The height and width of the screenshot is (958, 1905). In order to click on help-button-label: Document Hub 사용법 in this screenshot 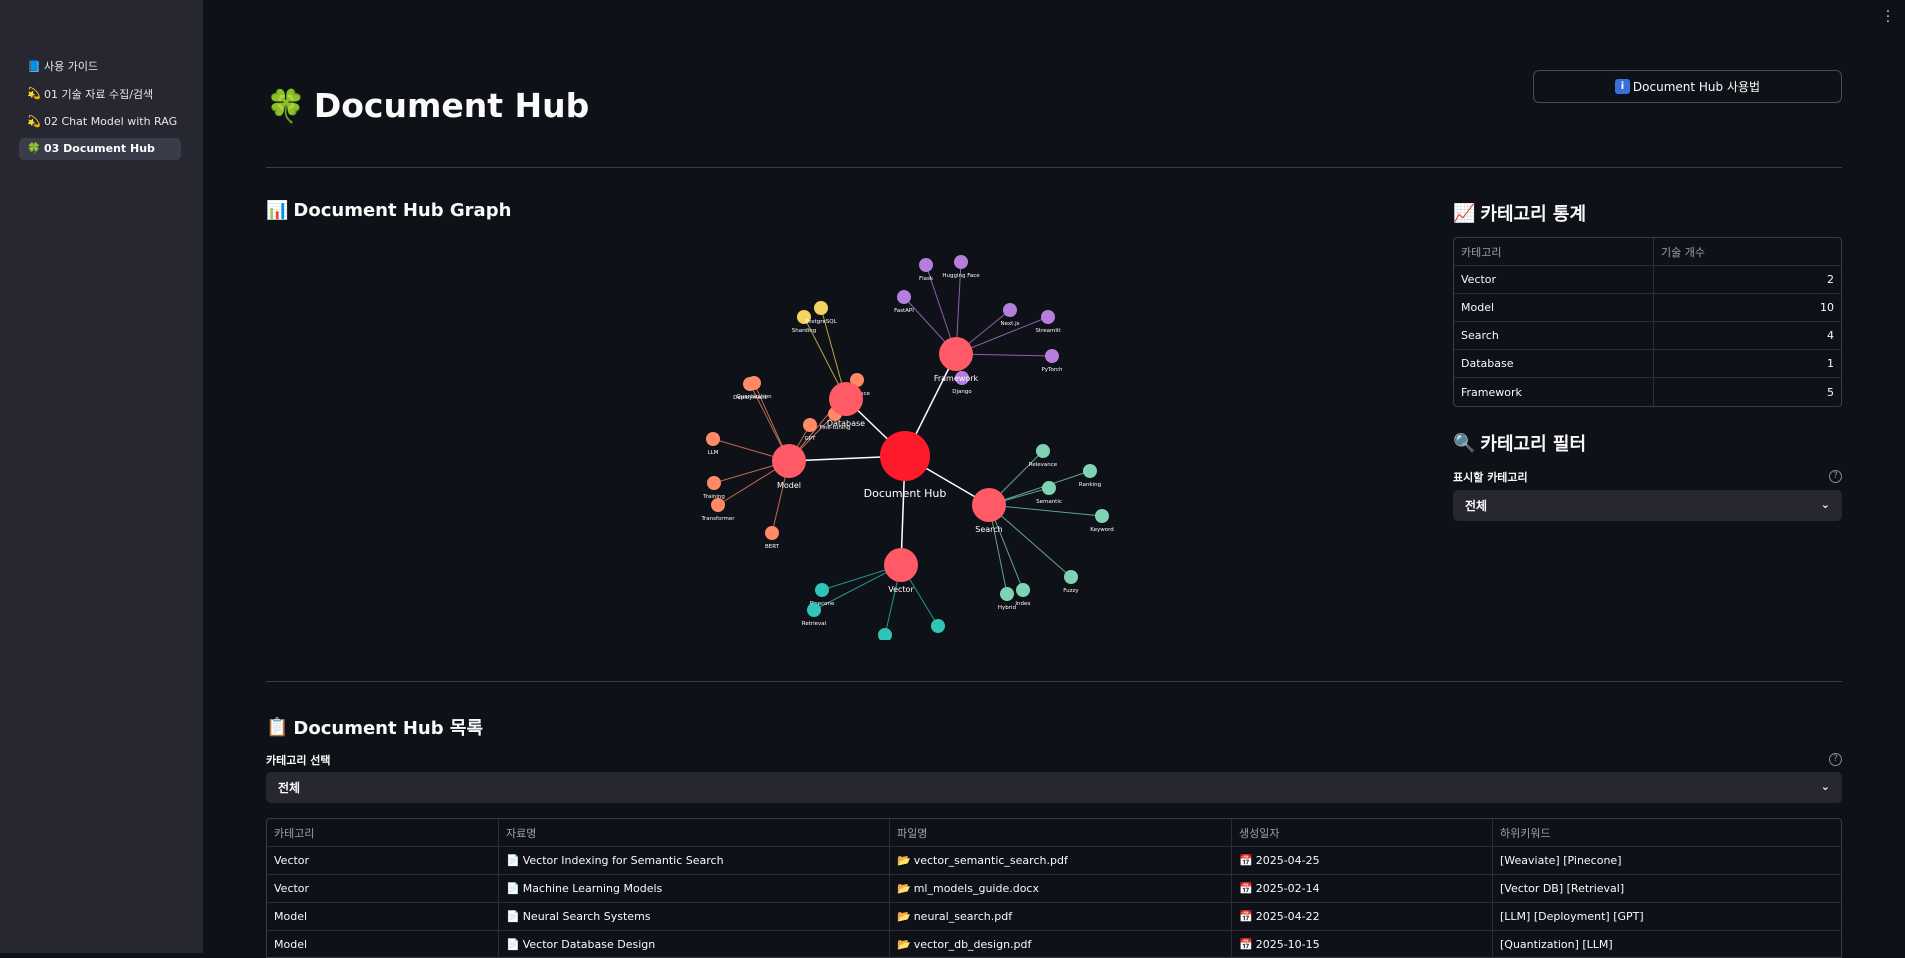, I will do `click(1696, 87)`.